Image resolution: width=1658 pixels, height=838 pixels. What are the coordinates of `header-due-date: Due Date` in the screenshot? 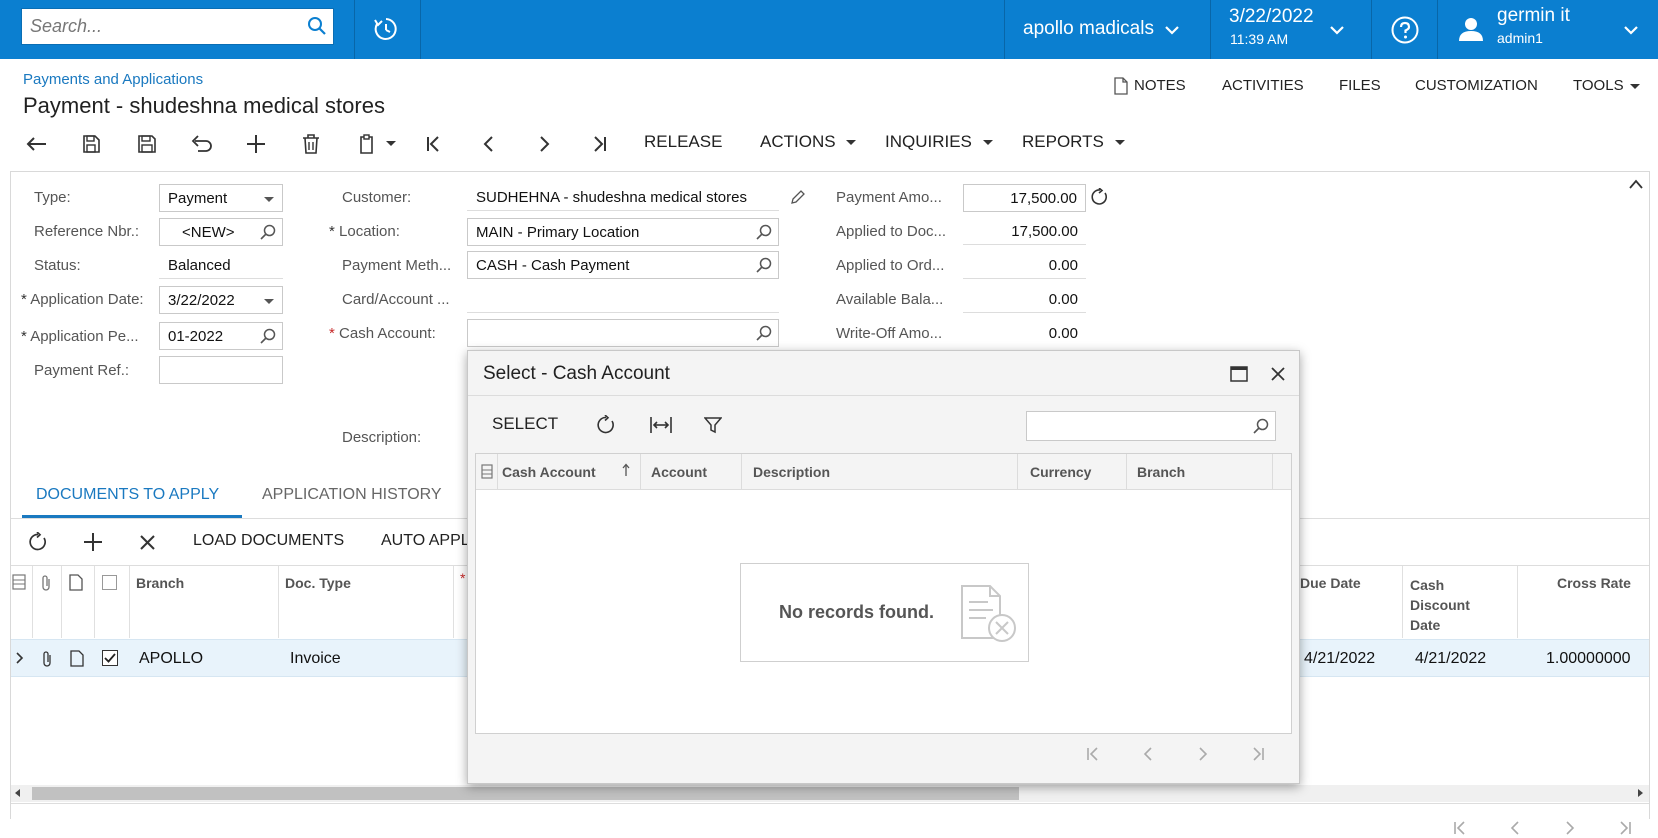 It's located at (1330, 583).